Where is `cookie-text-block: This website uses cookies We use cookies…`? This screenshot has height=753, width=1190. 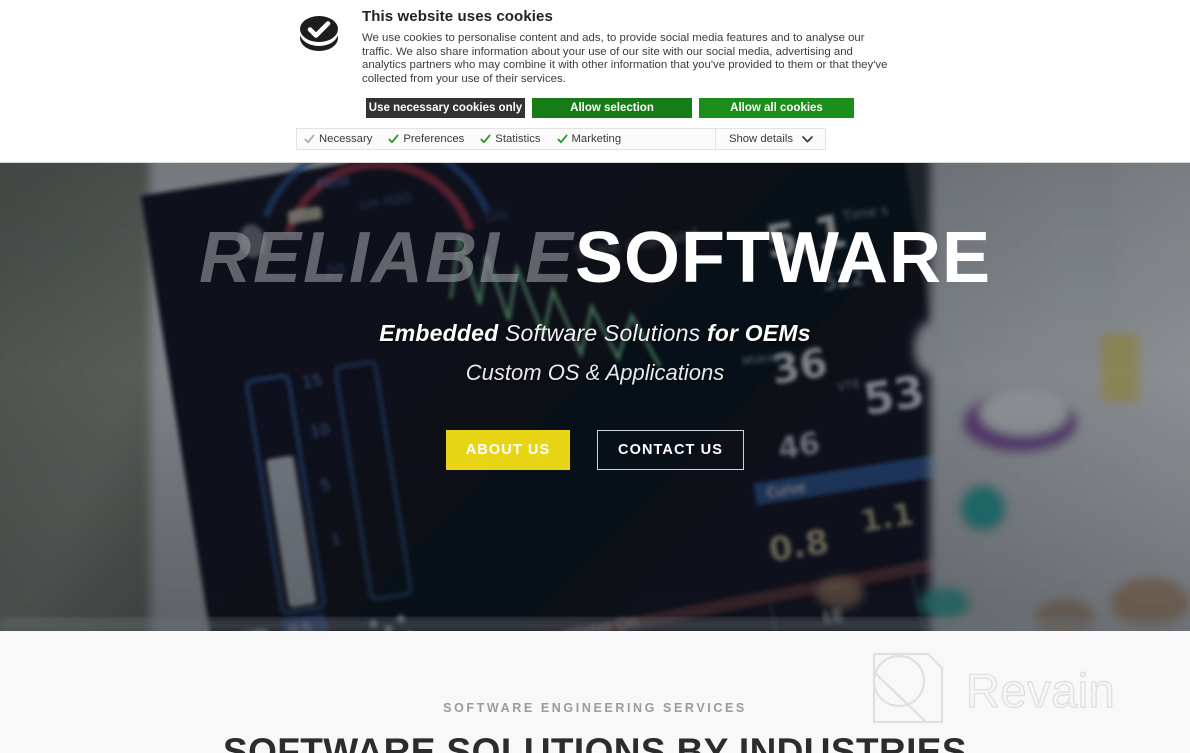 cookie-text-block: This website uses cookies We use cookies… is located at coordinates (629, 46).